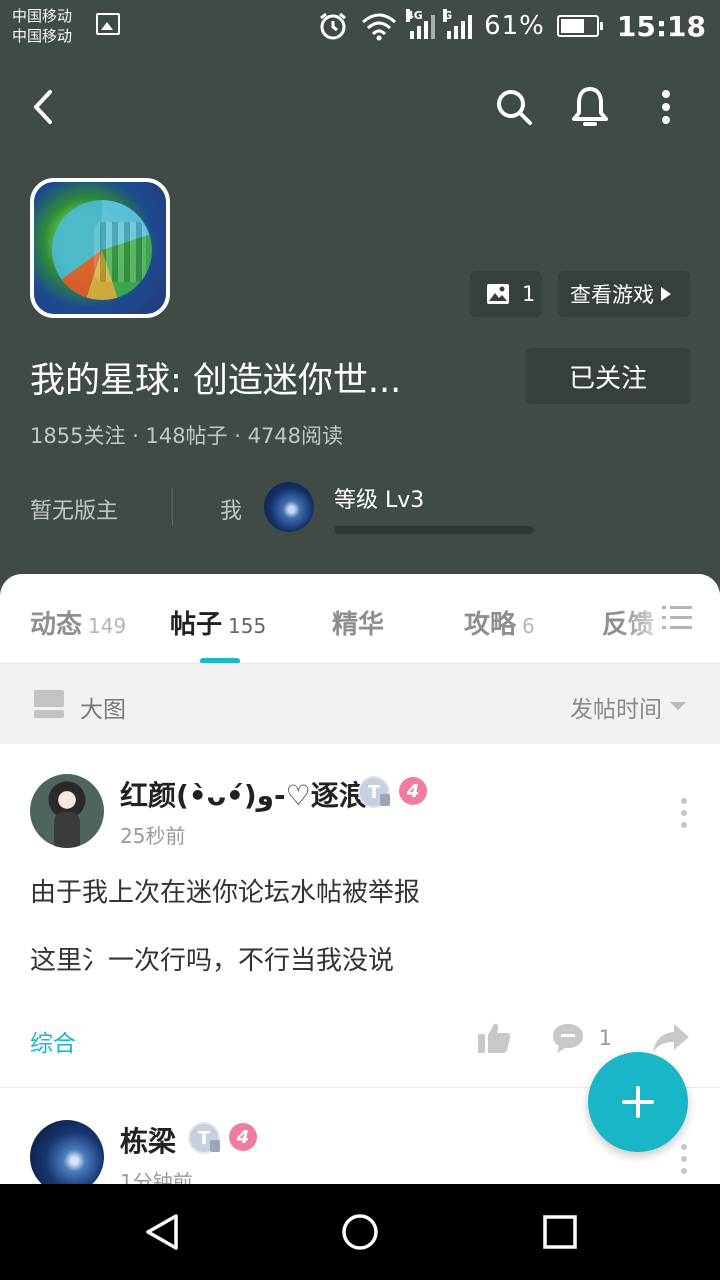  What do you see at coordinates (360, 704) in the screenshot?
I see `filter-bar: 大图 发帖时间` at bounding box center [360, 704].